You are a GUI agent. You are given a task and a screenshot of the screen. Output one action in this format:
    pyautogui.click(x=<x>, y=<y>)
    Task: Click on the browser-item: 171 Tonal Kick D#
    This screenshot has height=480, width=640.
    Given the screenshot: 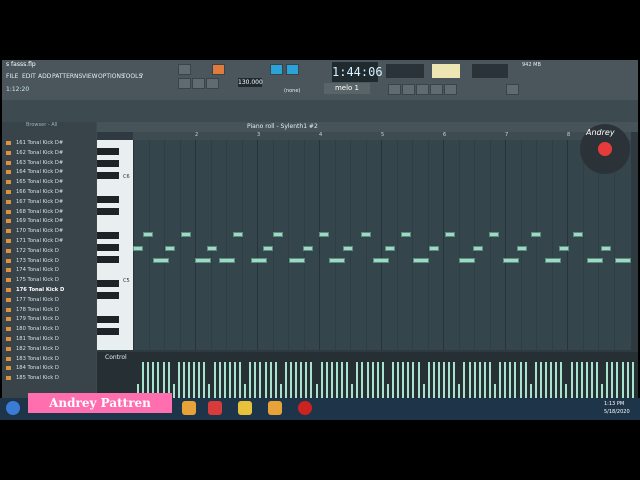 What is the action you would take?
    pyautogui.click(x=39, y=241)
    